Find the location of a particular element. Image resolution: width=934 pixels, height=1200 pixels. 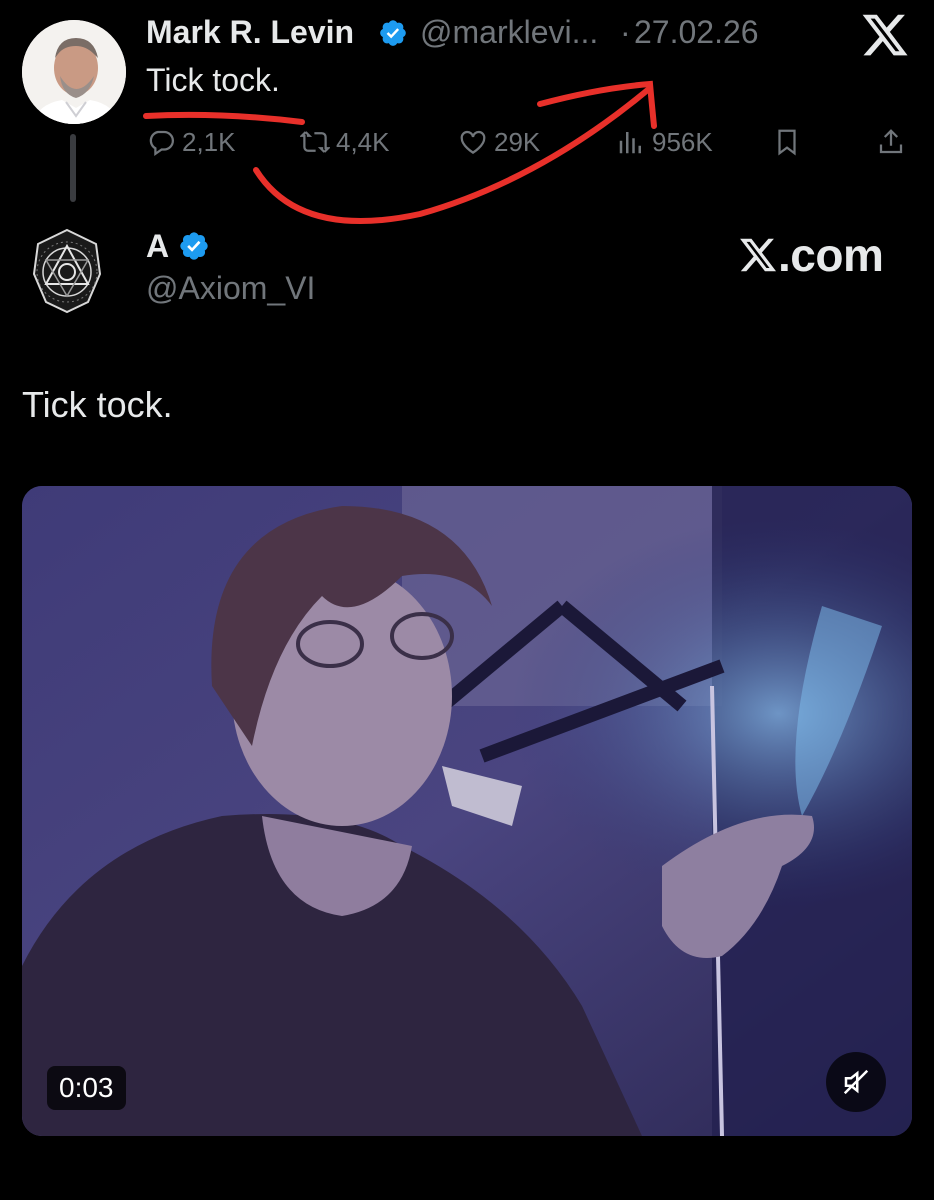

tweet-text: Tick tock. is located at coordinates (213, 80).